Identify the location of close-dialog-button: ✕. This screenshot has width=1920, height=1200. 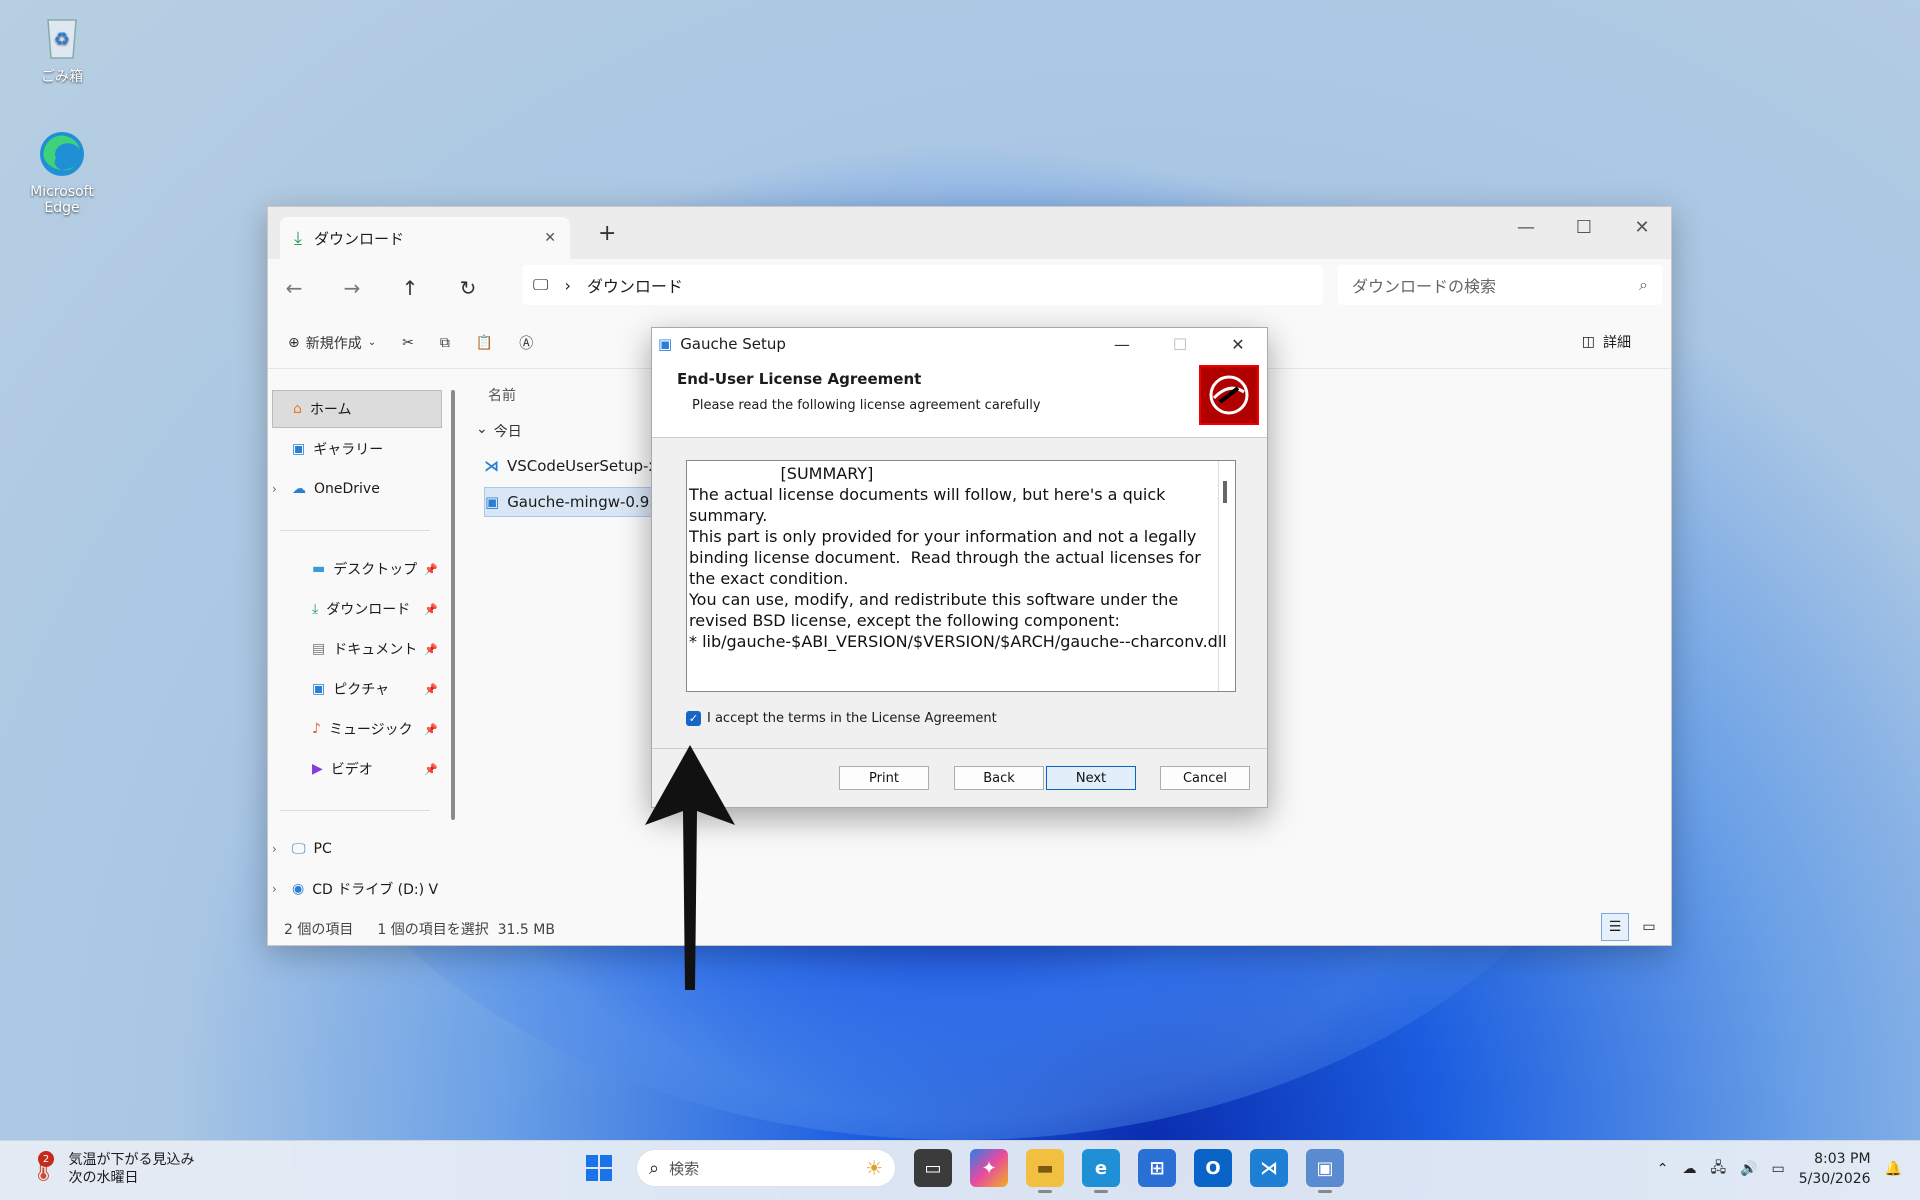
(1238, 344).